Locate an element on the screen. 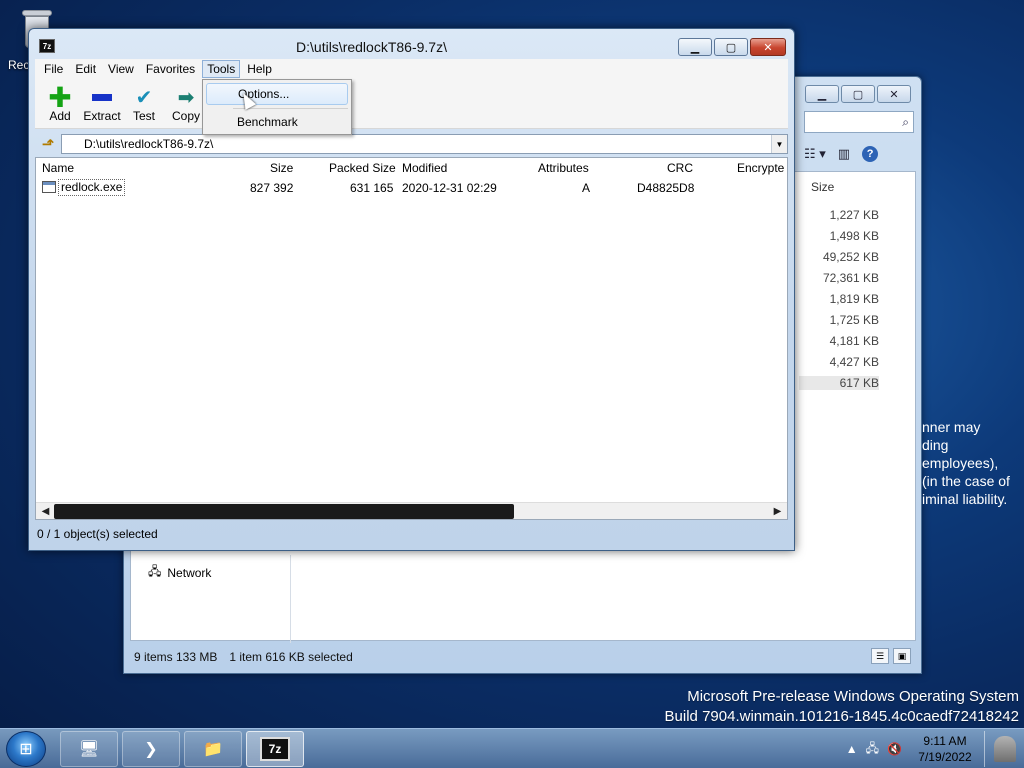 The width and height of the screenshot is (1024, 768). explorer-status-bar: 9 items 133 MB 1 item 616 KB selected is located at coordinates (523, 657).